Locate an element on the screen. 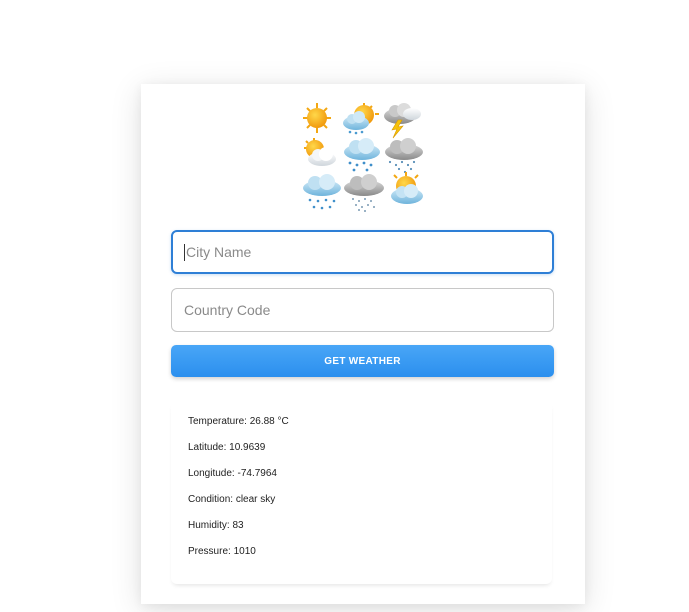  longitude-value: -74.7964 is located at coordinates (257, 473).